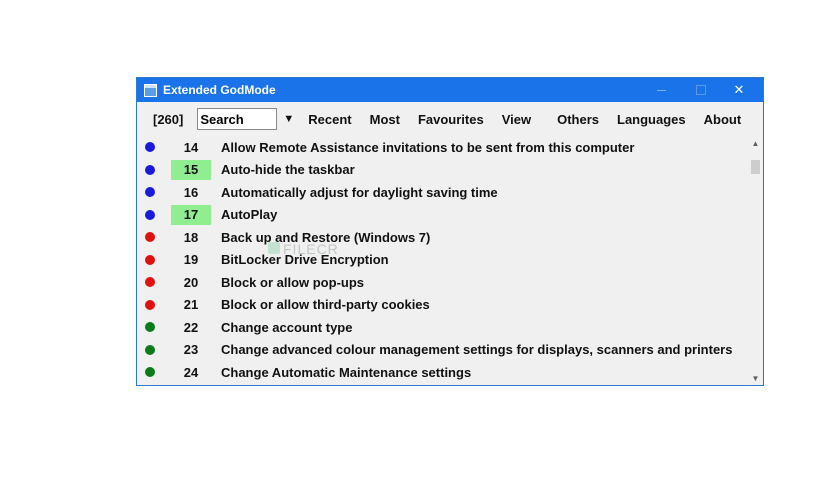 Image resolution: width=836 pixels, height=484 pixels. What do you see at coordinates (442, 282) in the screenshot?
I see `list-item: 20 Block or allow pop-ups` at bounding box center [442, 282].